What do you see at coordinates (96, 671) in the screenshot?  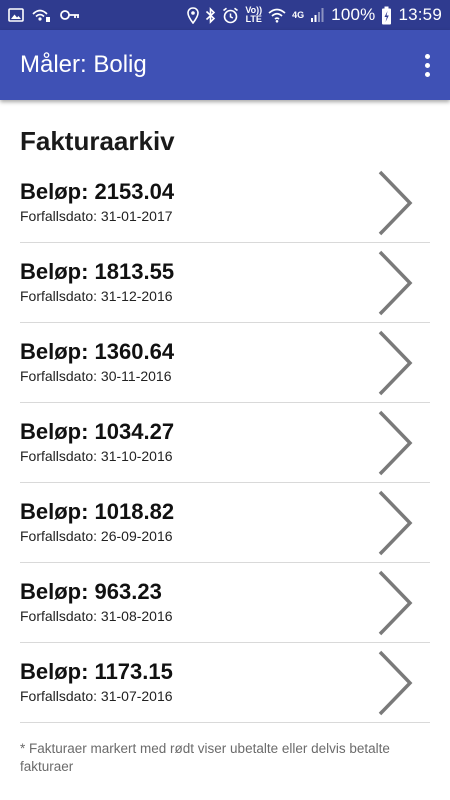 I see `invoice-amount: Beløp: 1173.15` at bounding box center [96, 671].